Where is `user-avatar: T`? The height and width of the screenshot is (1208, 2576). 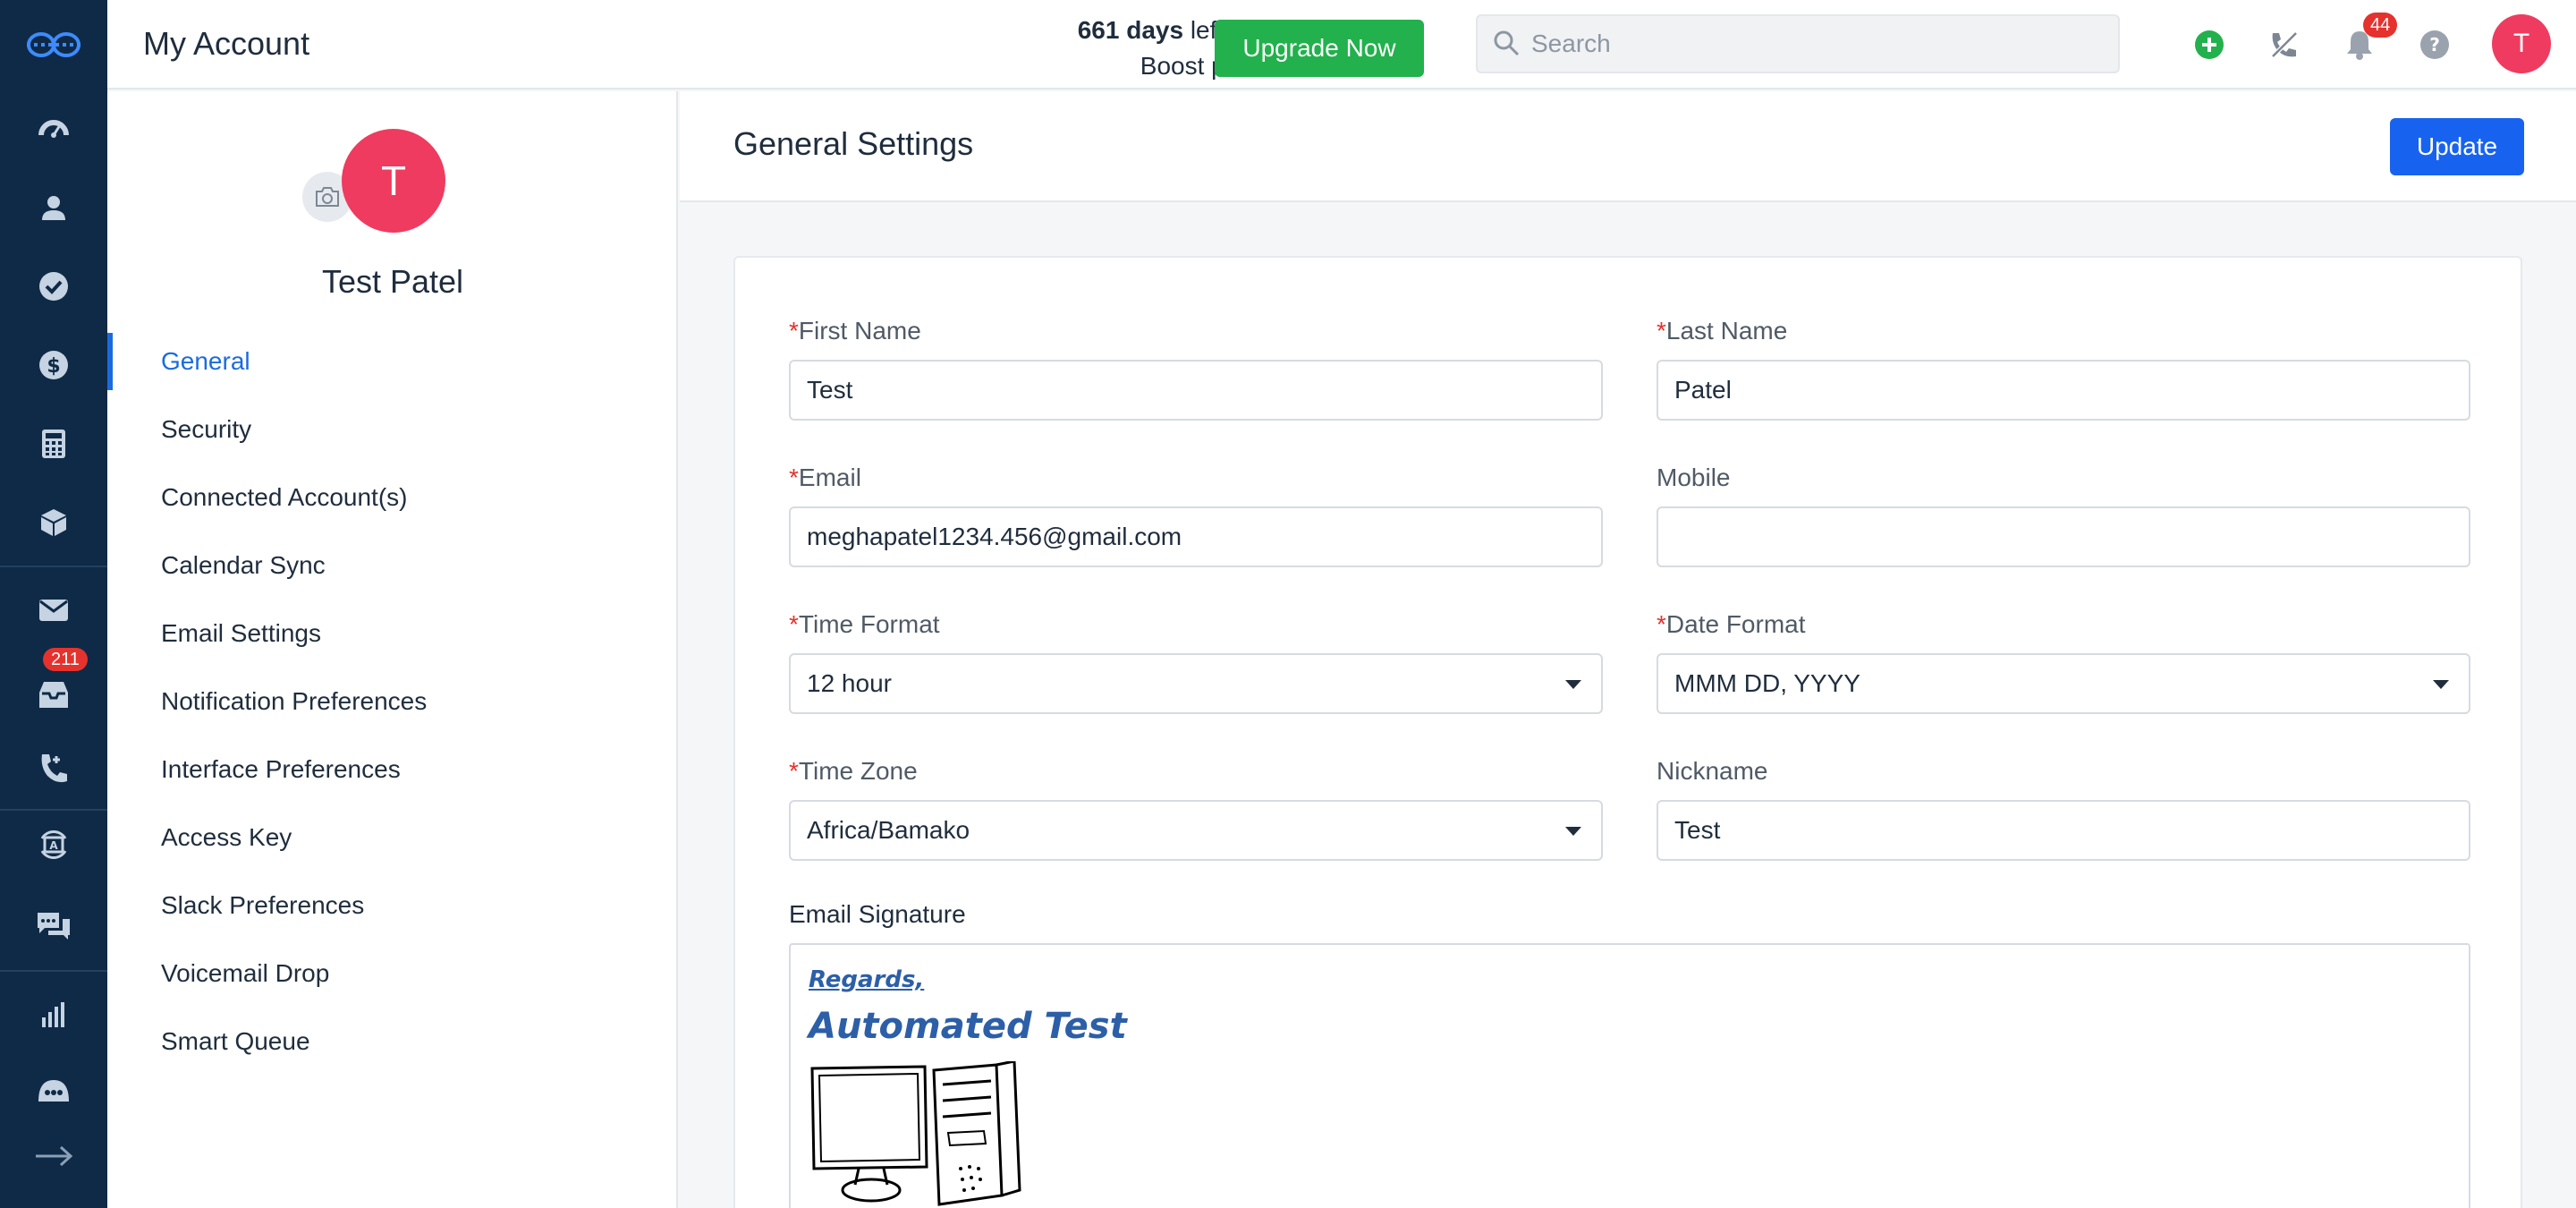 user-avatar: T is located at coordinates (2521, 43).